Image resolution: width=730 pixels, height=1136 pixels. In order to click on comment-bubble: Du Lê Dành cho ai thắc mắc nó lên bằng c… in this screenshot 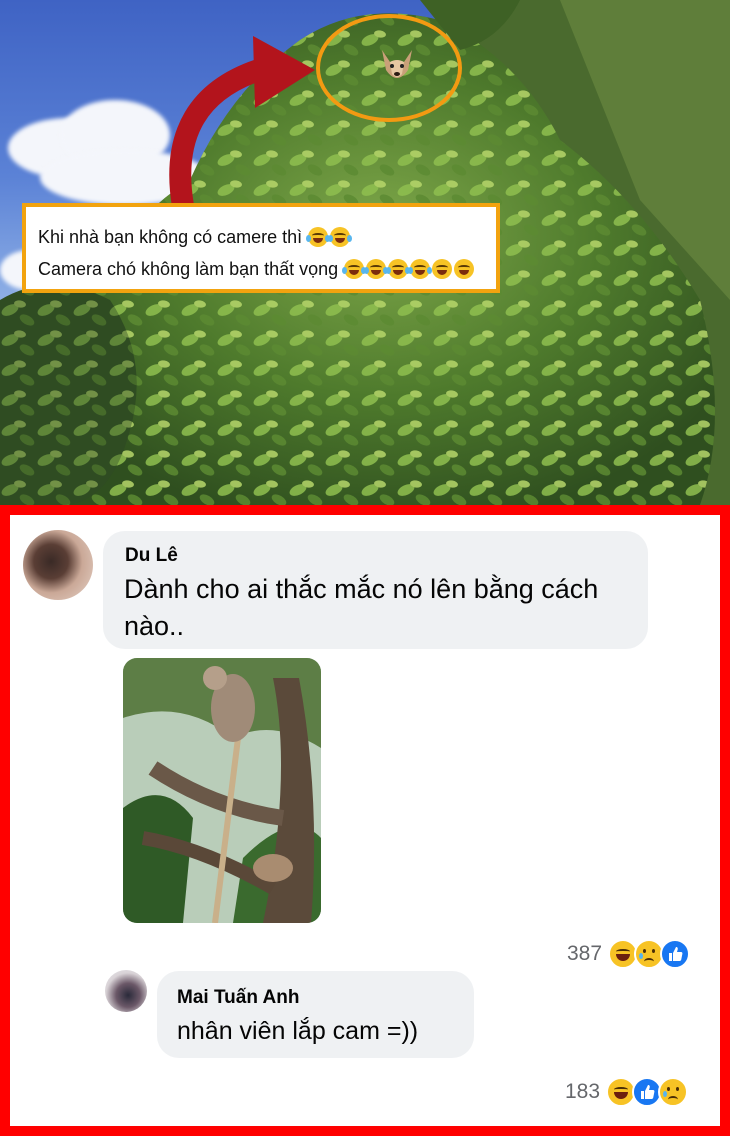, I will do `click(375, 590)`.